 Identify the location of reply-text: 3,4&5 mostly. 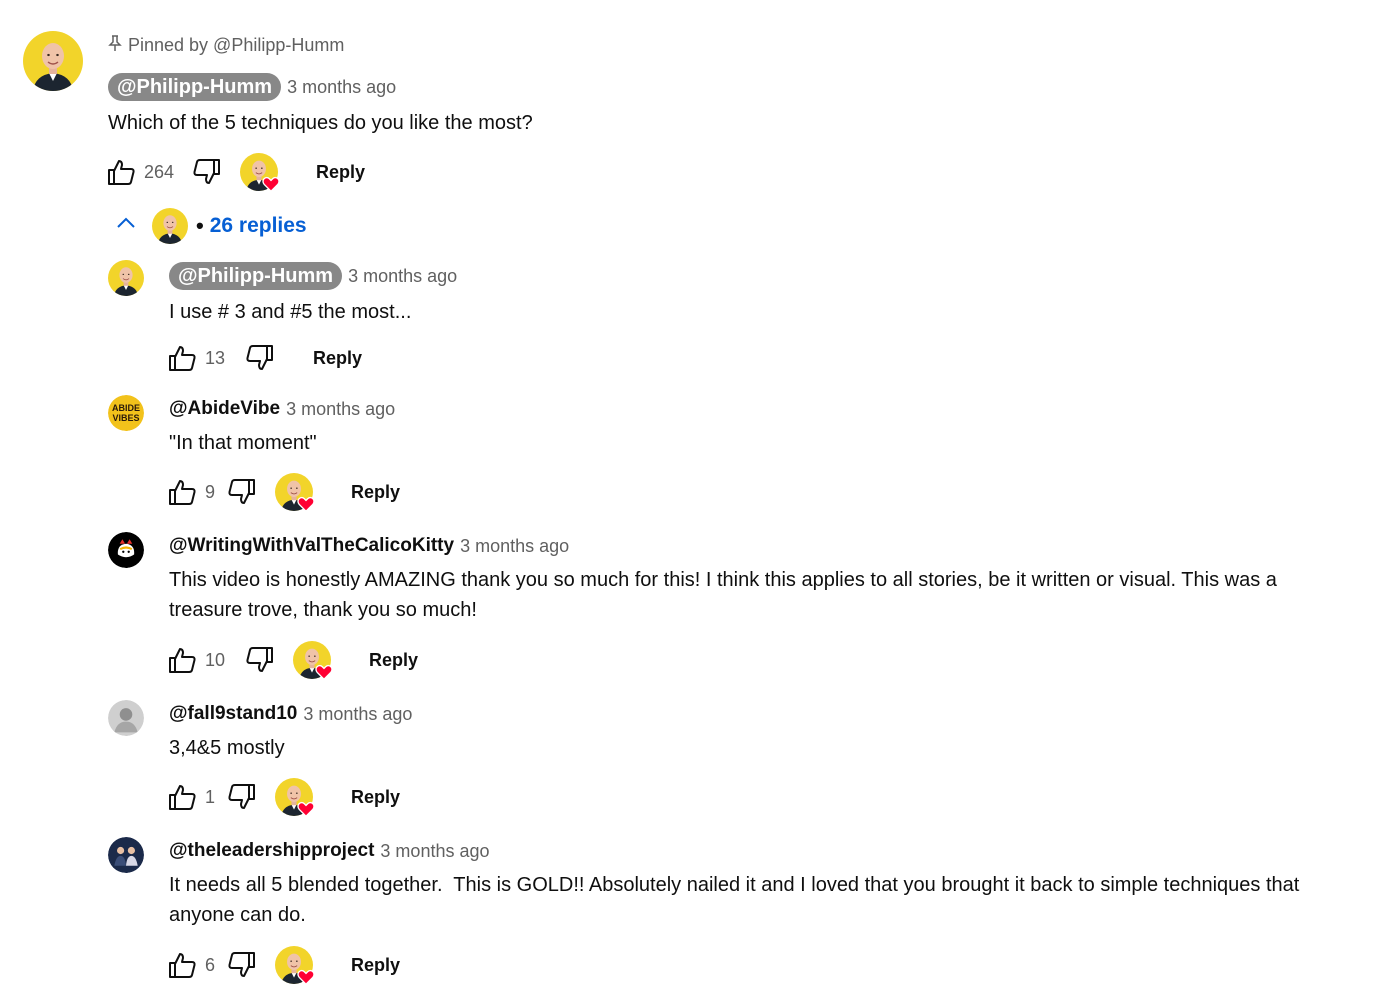
(227, 748).